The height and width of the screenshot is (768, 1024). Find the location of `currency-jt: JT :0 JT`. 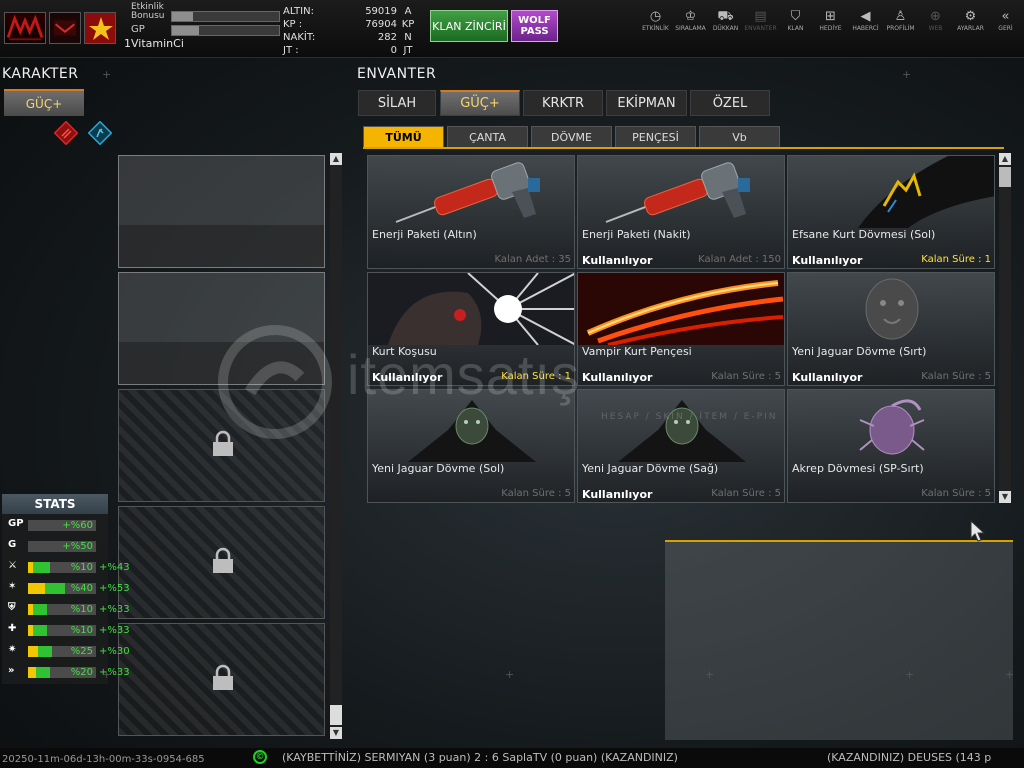

currency-jt: JT :0 JT is located at coordinates (348, 50).